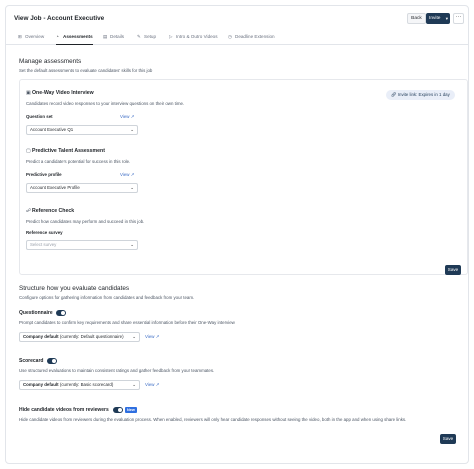 This screenshot has width=474, height=469. I want to click on predictive-profile-value: Account Executive Profile, so click(55, 187).